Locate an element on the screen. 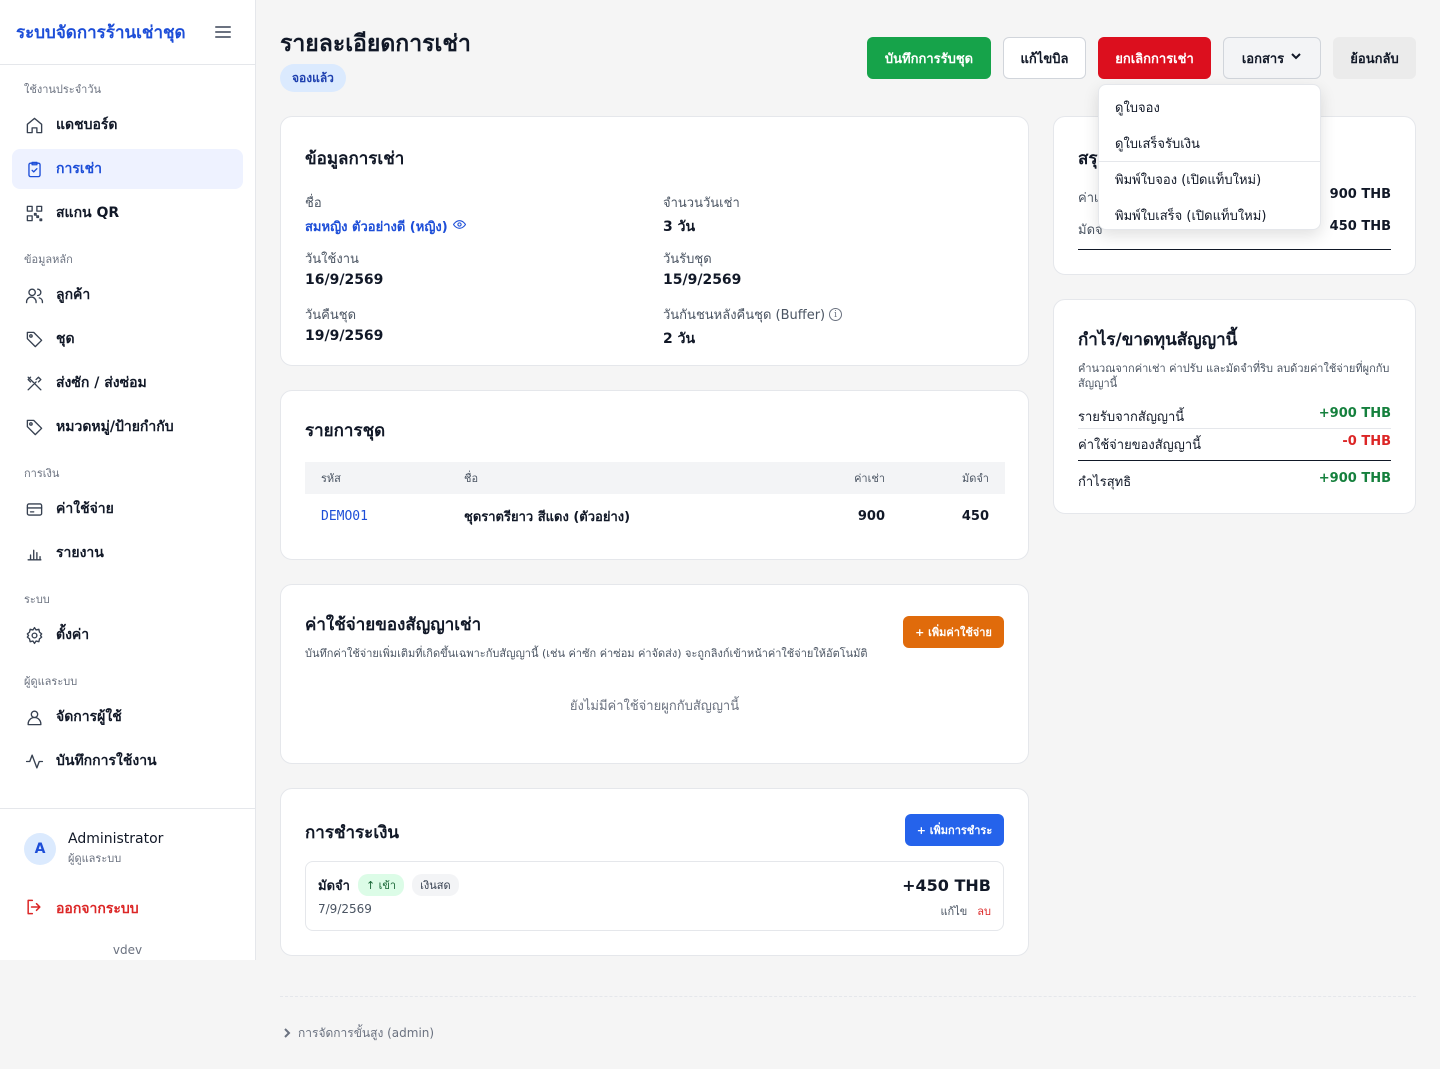 The width and height of the screenshot is (1440, 1069). sidebar-item-categories: หมวดหมู่/ป้ายกำกับ is located at coordinates (127, 427).